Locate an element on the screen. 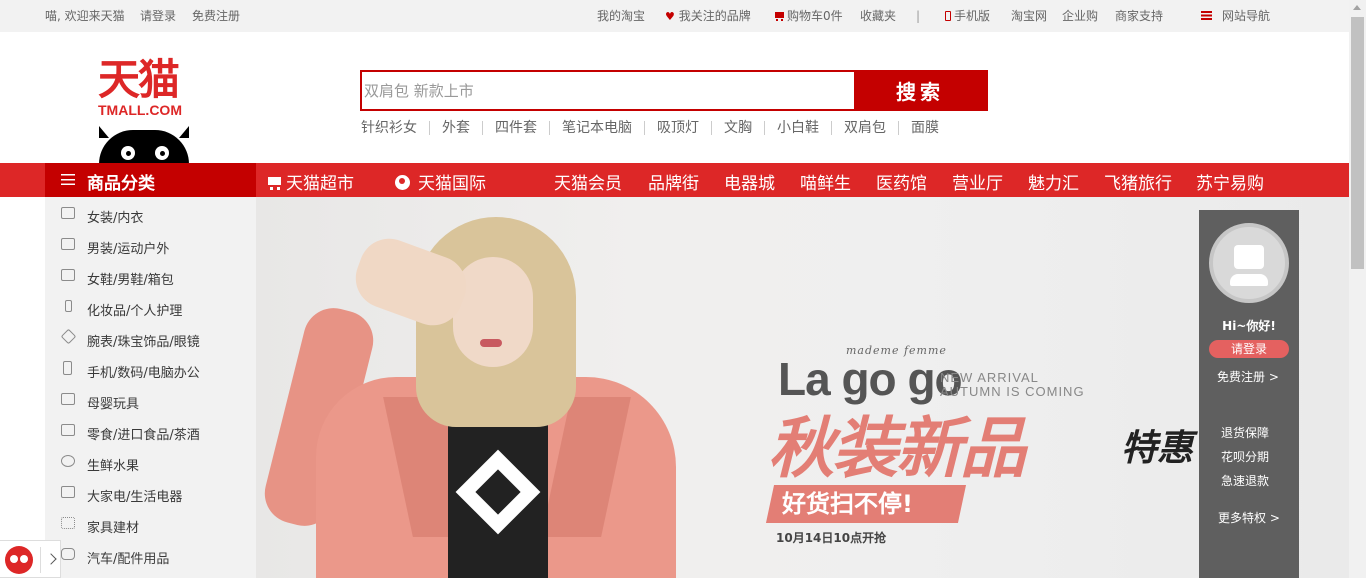 The image size is (1366, 578). hot-word: 针织衫女 is located at coordinates (395, 128).